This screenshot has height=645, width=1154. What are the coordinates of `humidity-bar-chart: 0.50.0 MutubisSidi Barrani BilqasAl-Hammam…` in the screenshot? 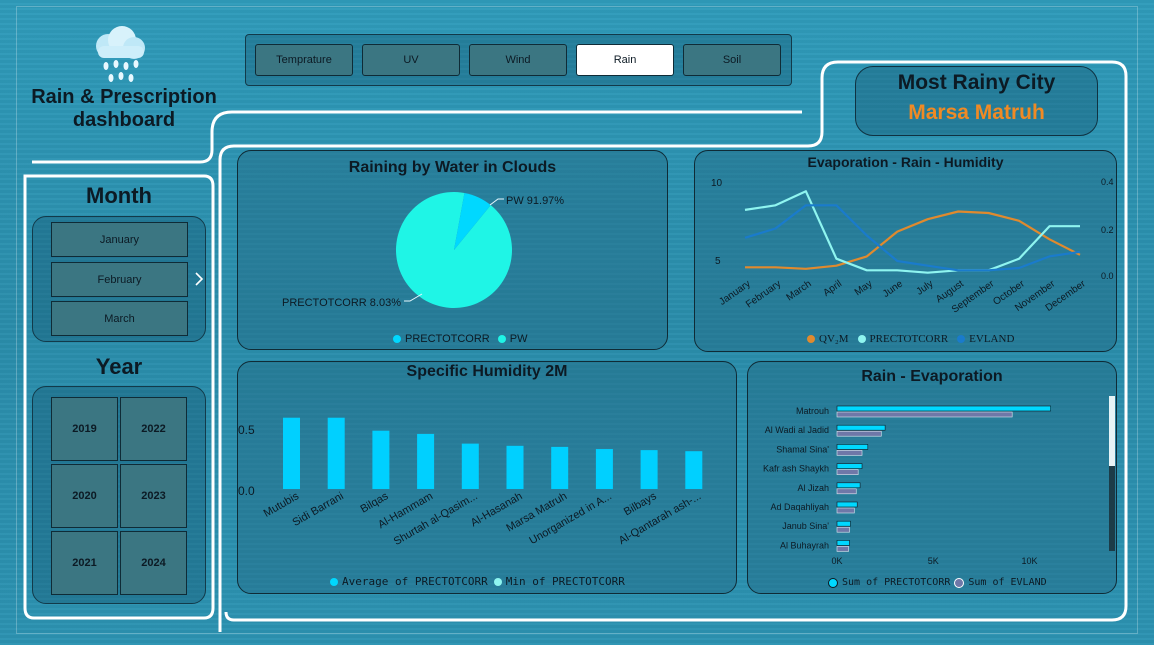 It's located at (470, 482).